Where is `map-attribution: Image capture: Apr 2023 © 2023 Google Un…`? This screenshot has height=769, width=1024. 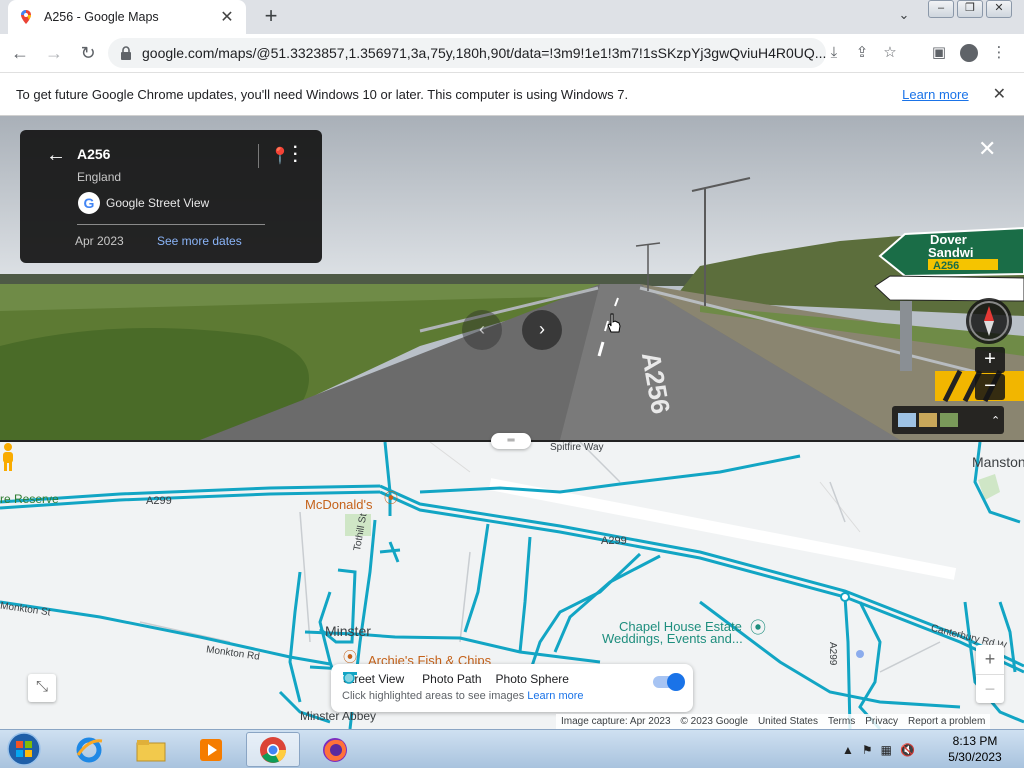 map-attribution: Image capture: Apr 2023 © 2023 Google Un… is located at coordinates (773, 721).